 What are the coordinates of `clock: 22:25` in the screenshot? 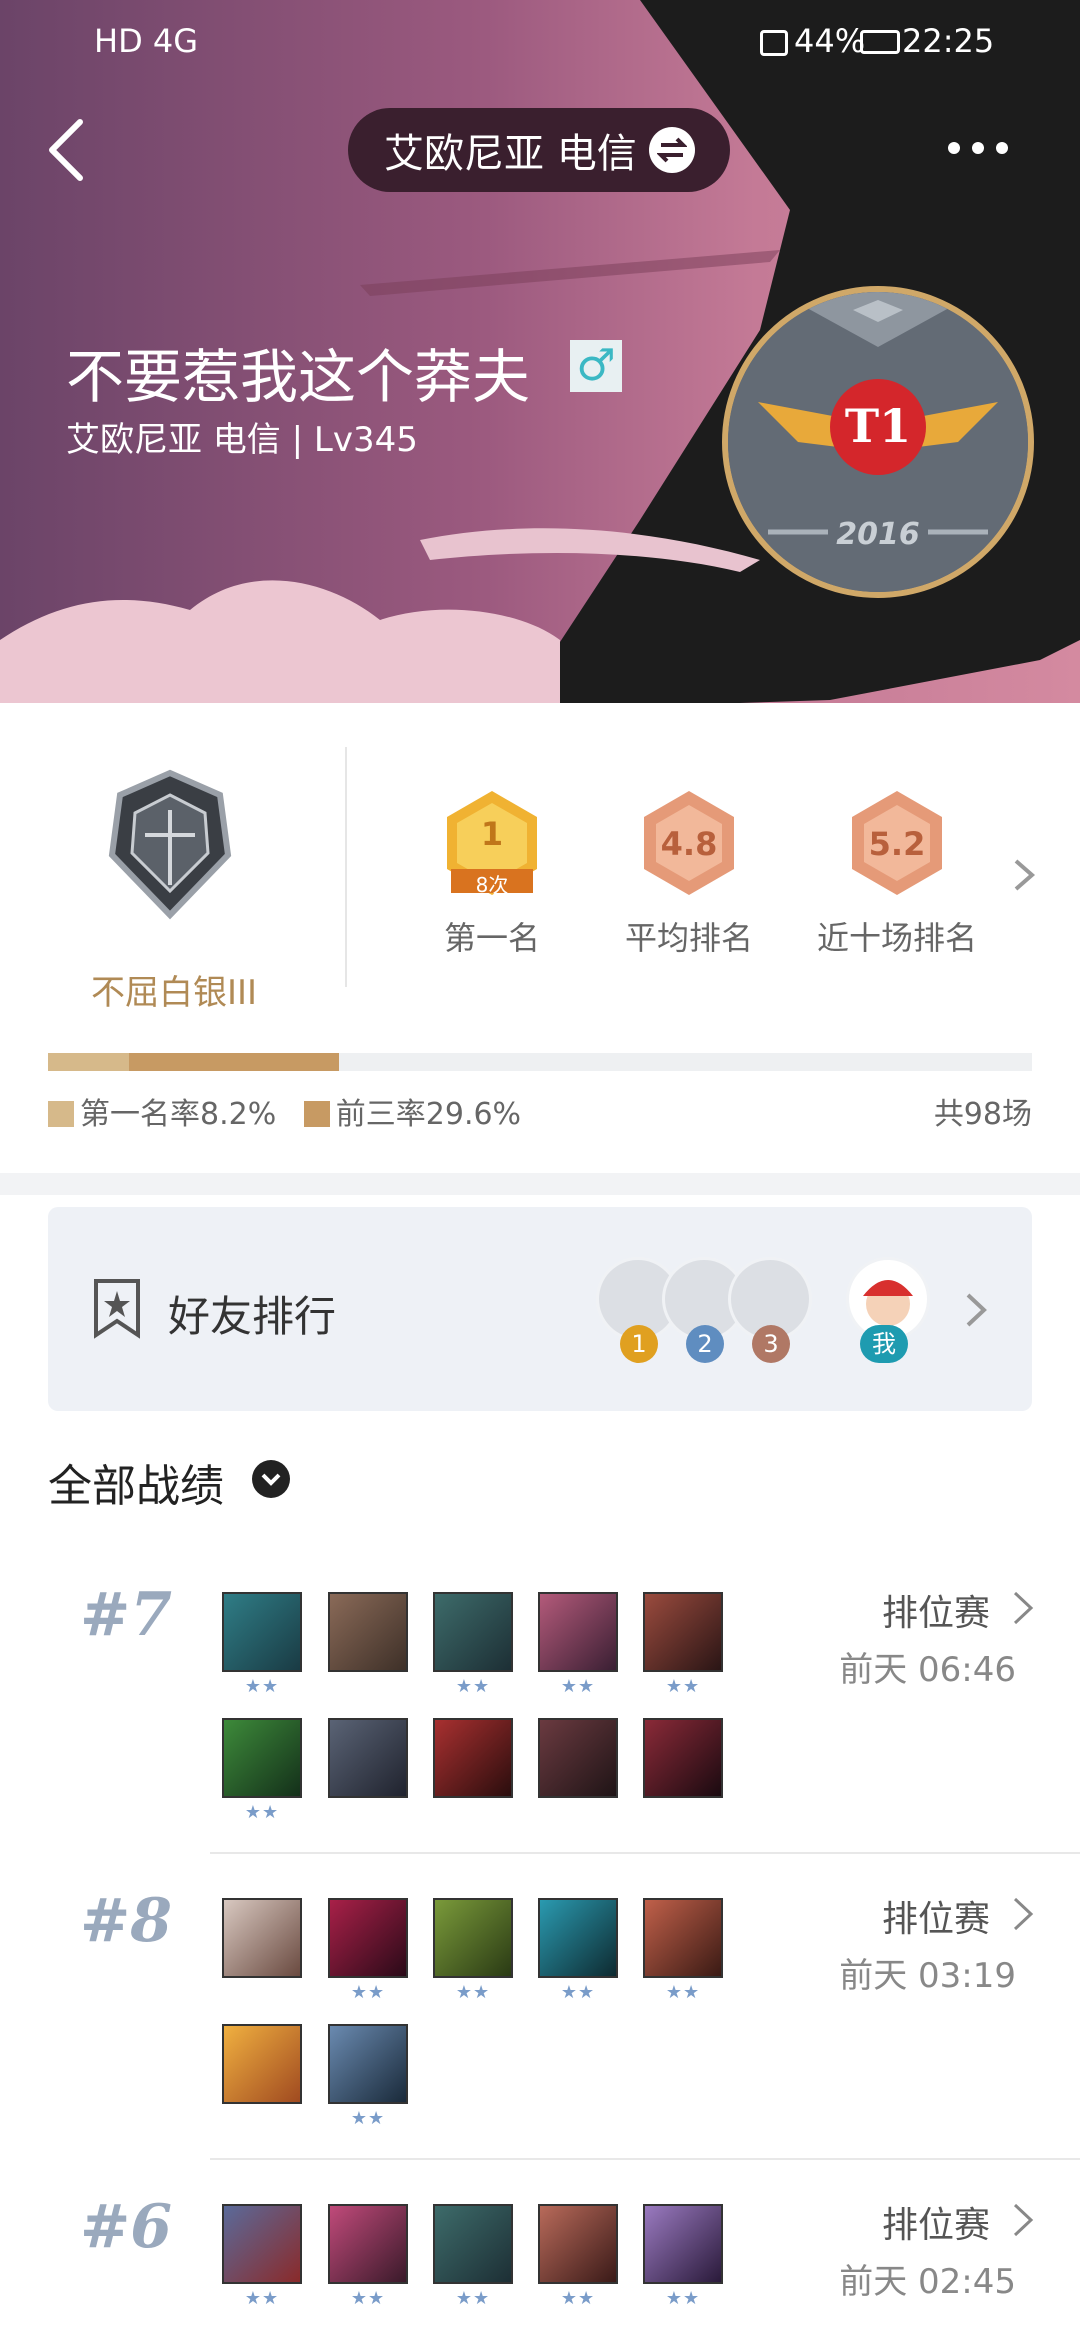 It's located at (948, 41).